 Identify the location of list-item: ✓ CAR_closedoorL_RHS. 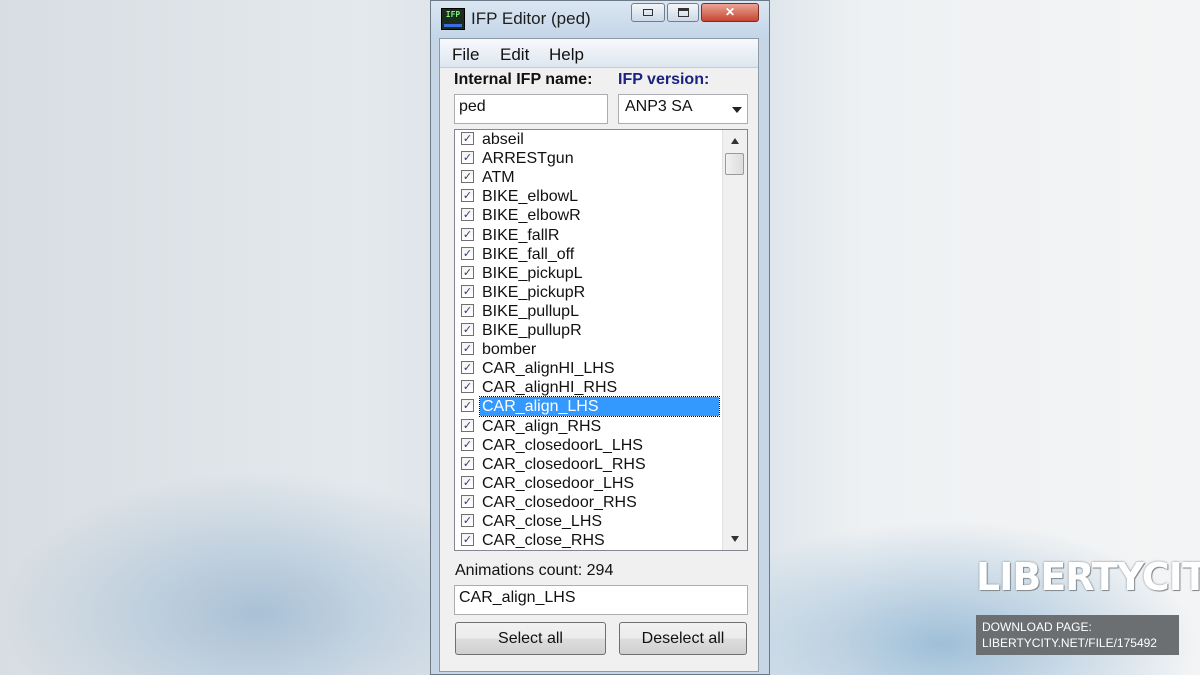
(587, 464).